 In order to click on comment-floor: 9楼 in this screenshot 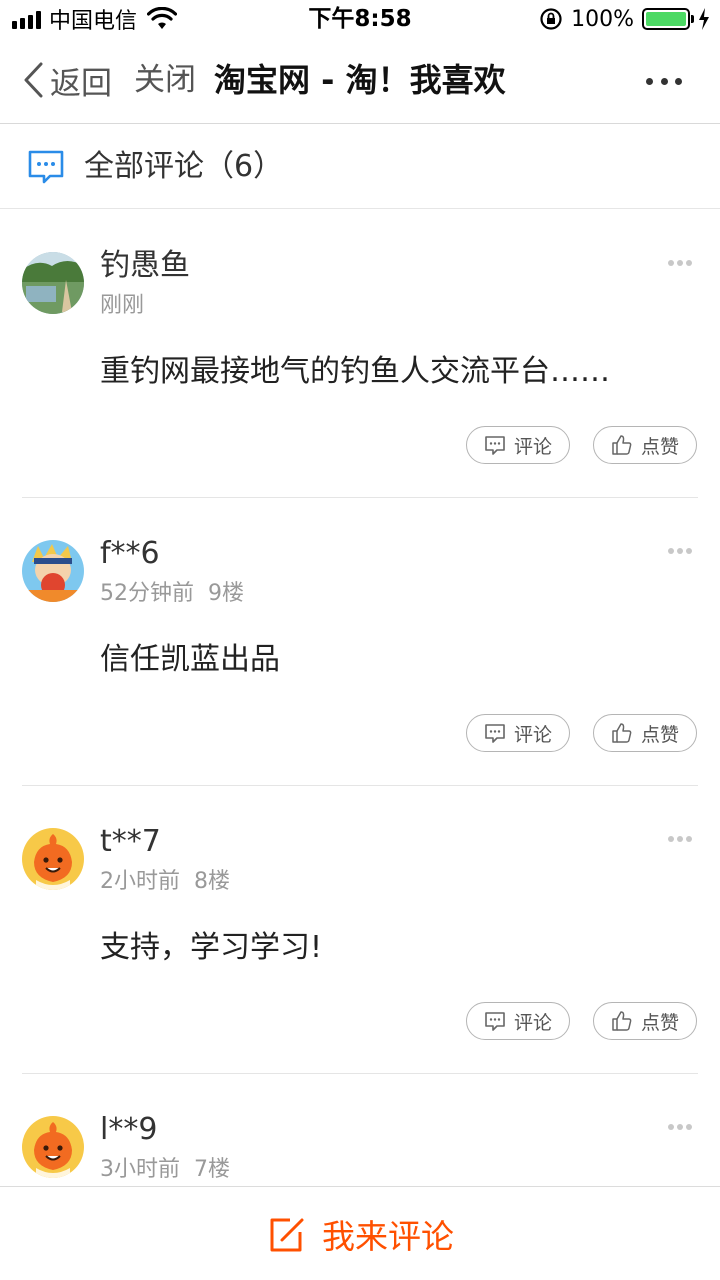, I will do `click(226, 593)`.